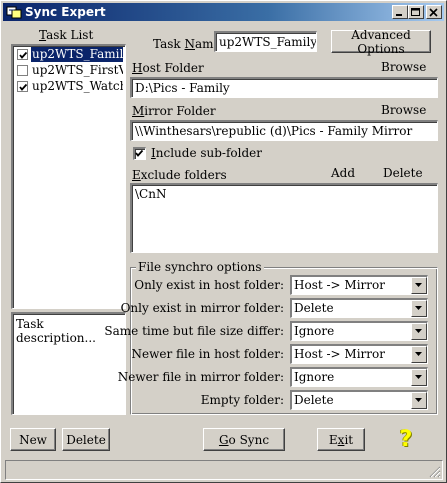  I want to click on sync-app-icon, so click(14, 12).